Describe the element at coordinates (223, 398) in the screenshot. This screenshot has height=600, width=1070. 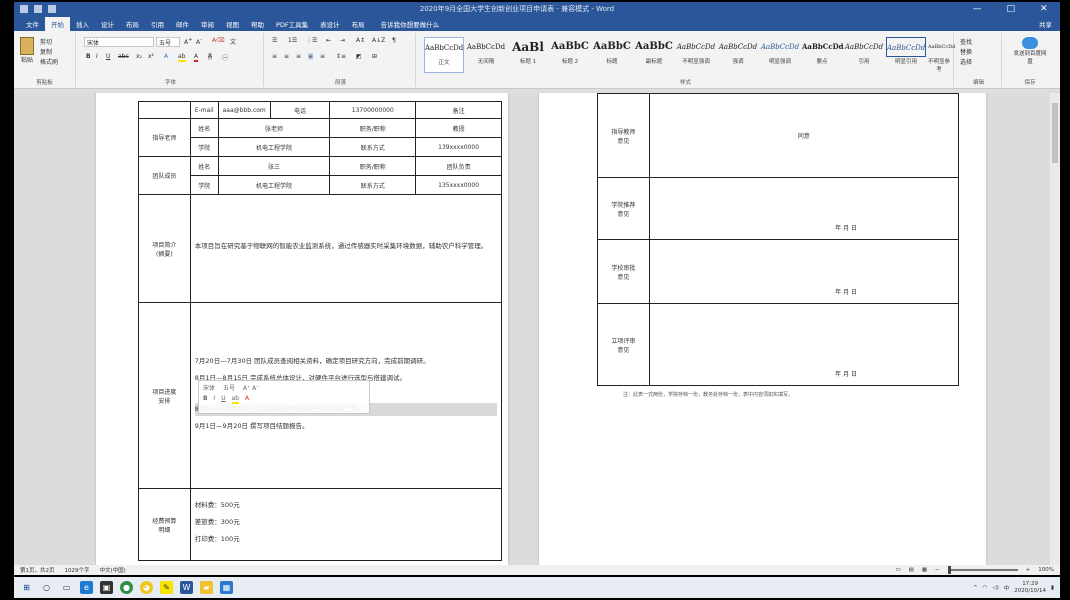
I see `mini-underline-icon: U` at that location.